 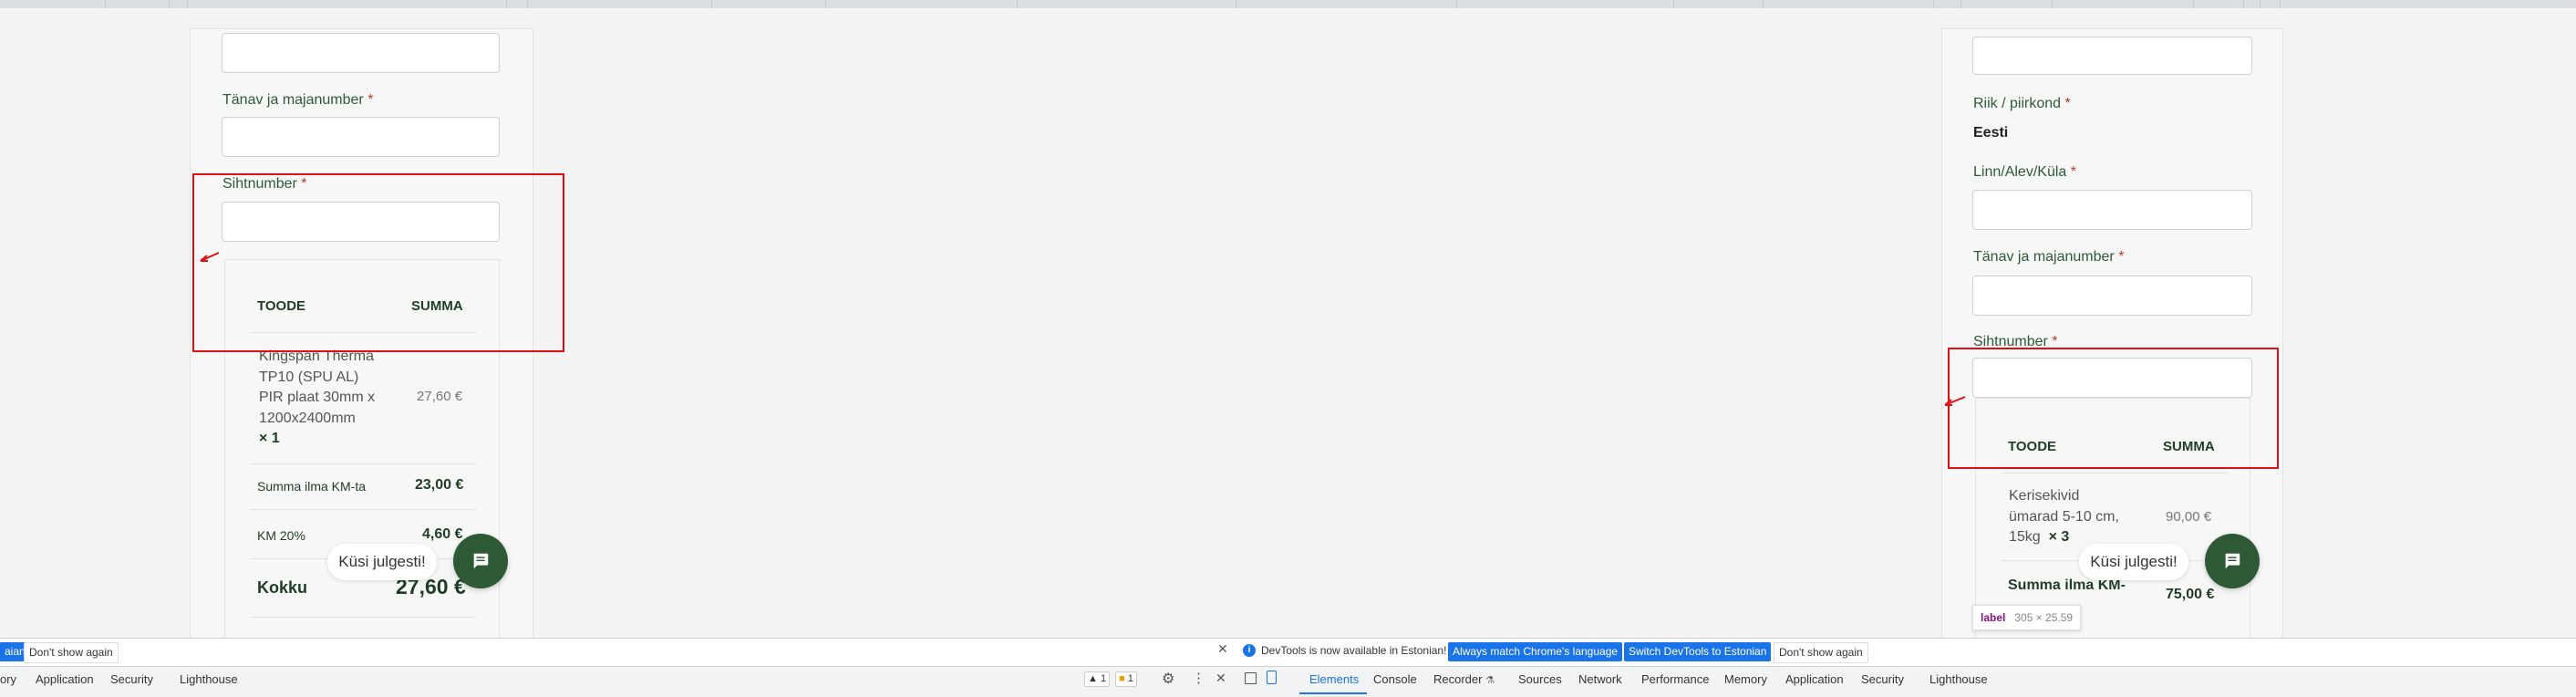 What do you see at coordinates (282, 587) in the screenshot?
I see `left-total-label: Kokku` at bounding box center [282, 587].